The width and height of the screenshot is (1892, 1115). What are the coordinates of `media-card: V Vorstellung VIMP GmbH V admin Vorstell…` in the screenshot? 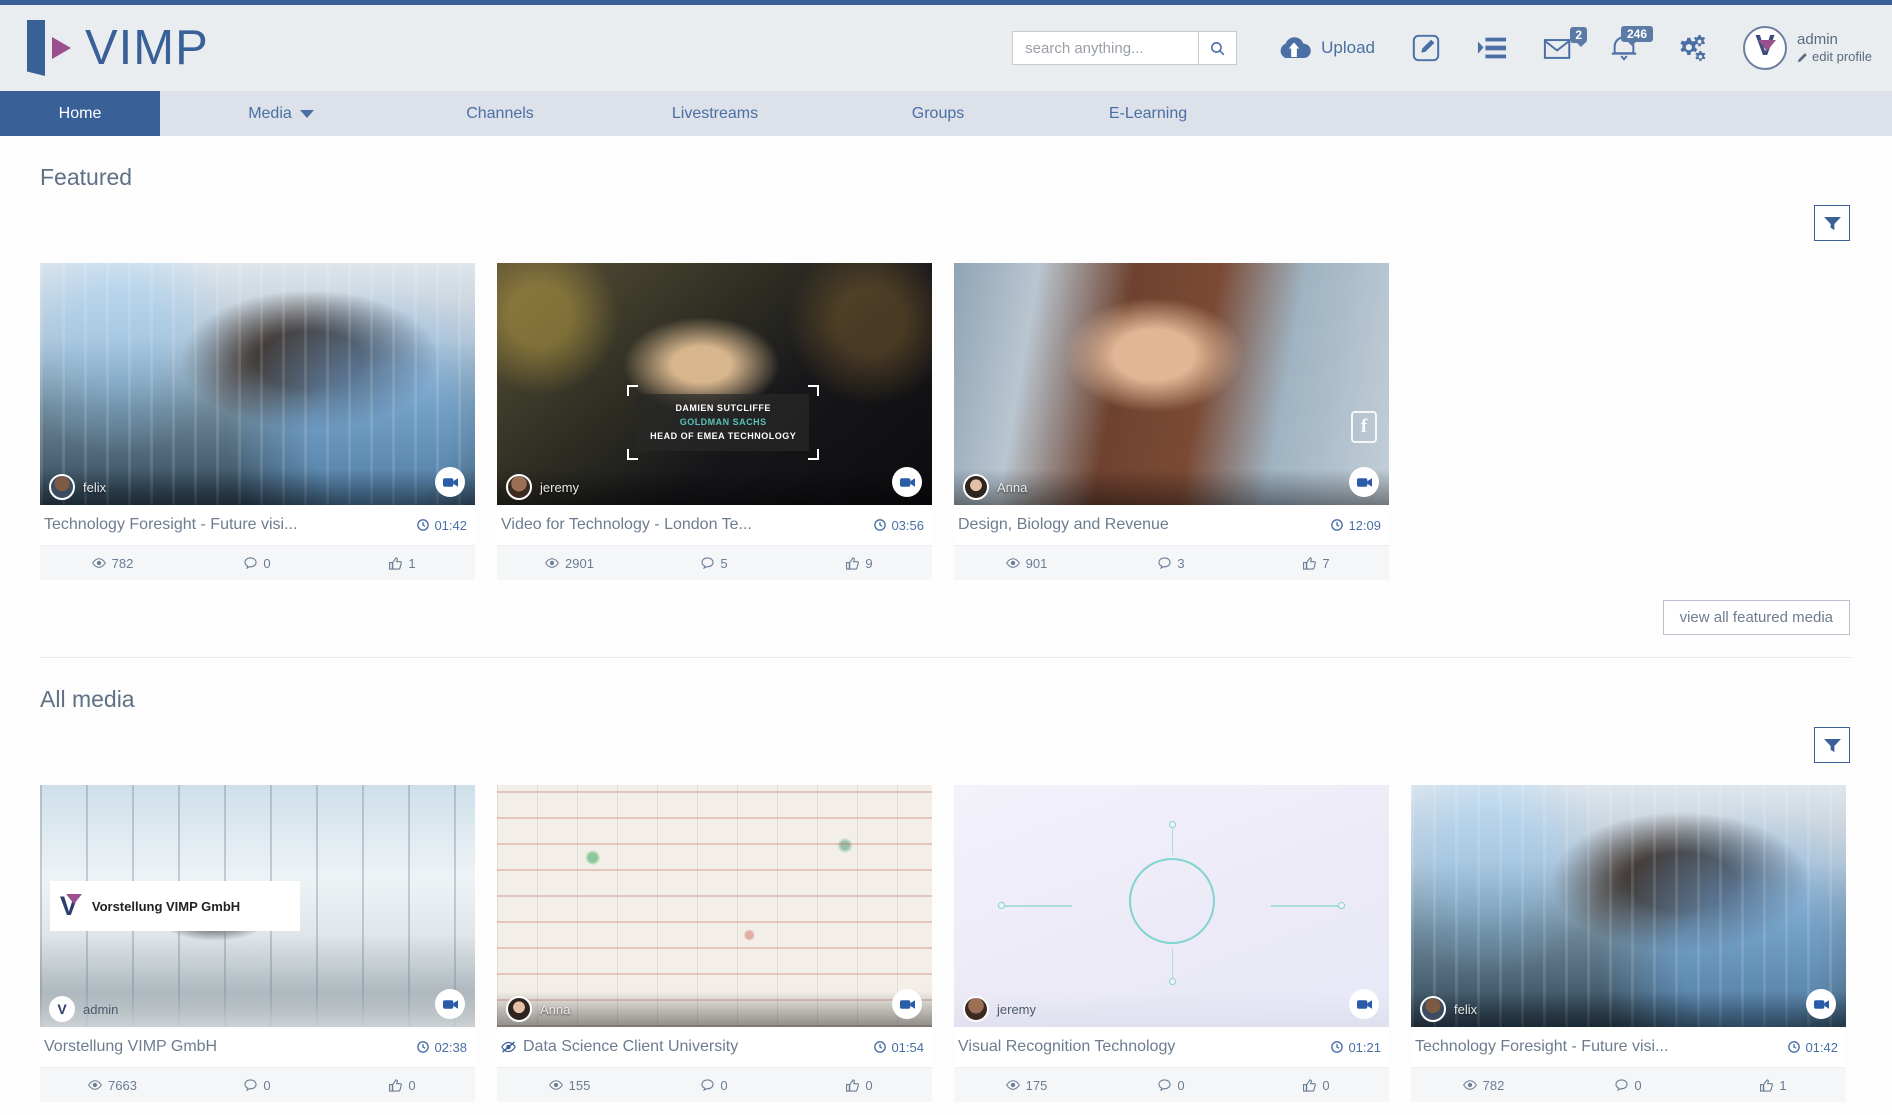 It's located at (257, 943).